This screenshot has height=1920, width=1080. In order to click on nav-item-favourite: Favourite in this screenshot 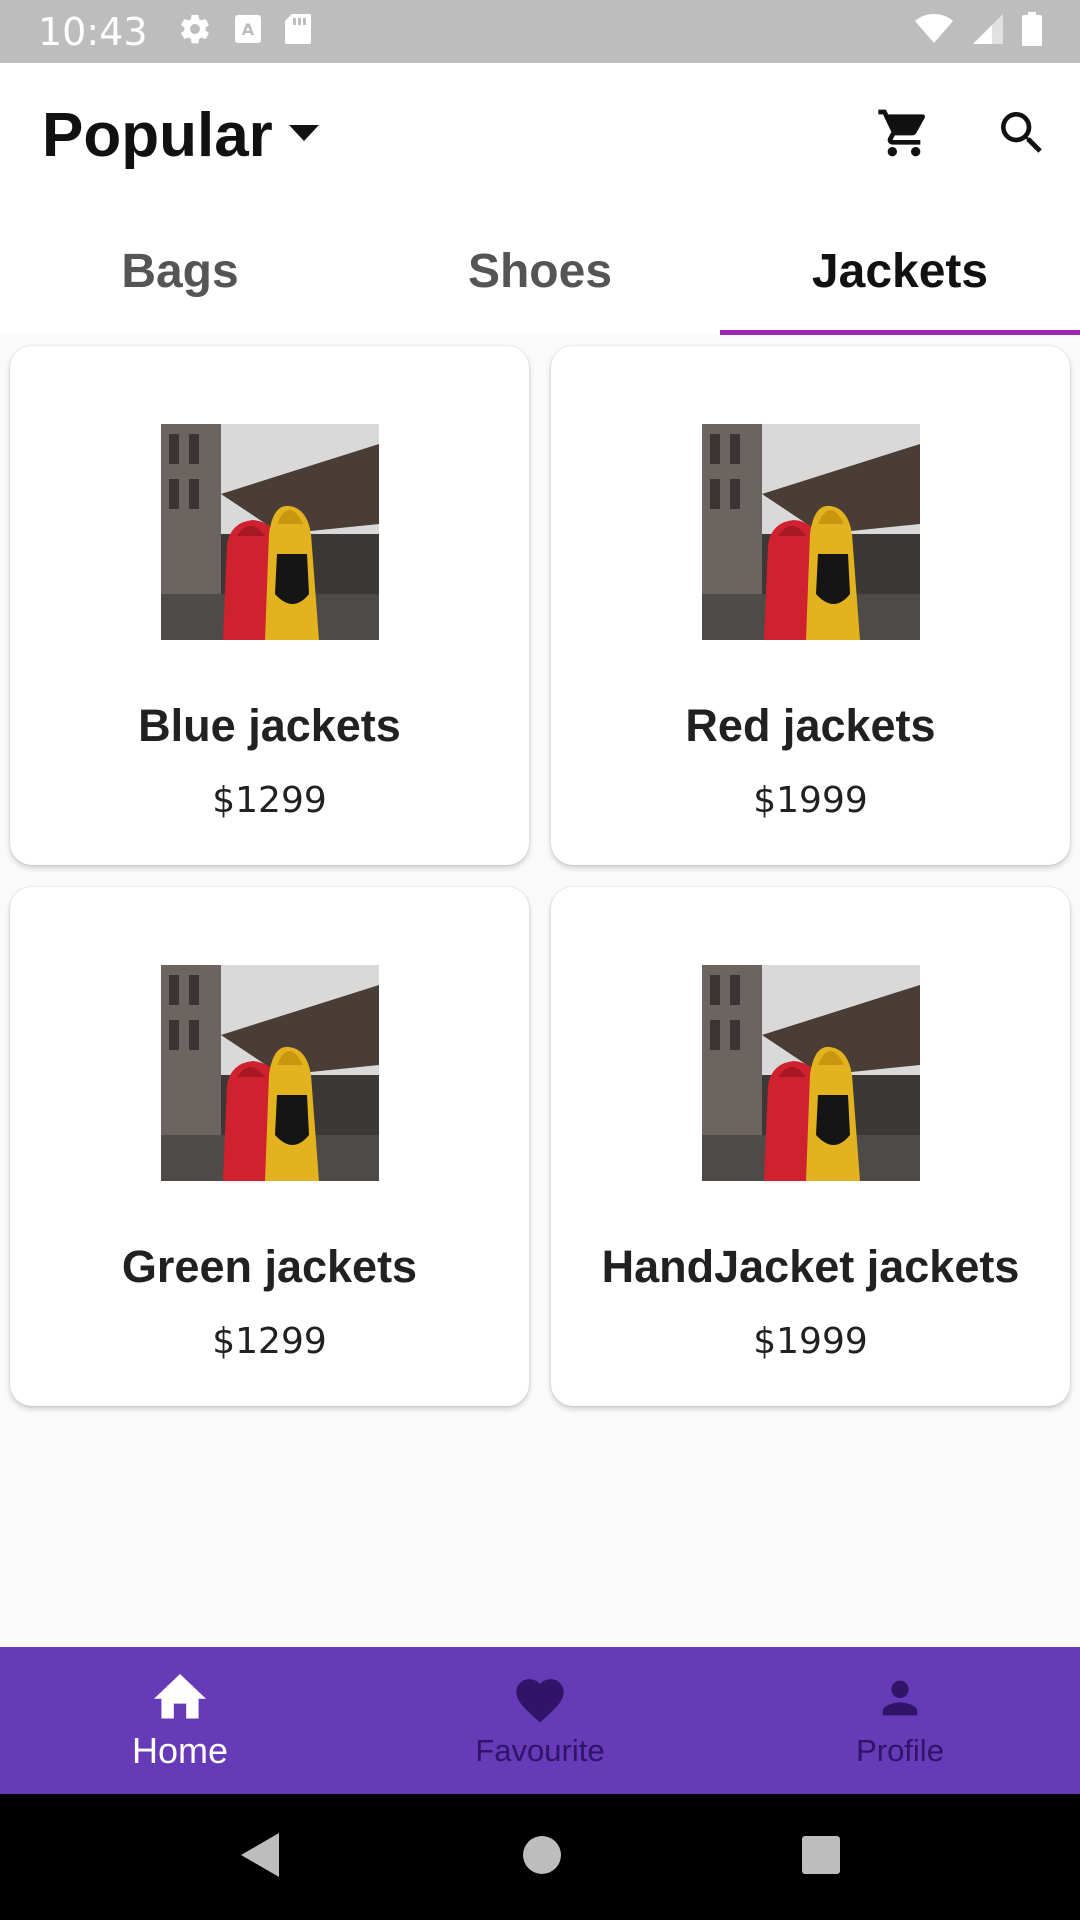, I will do `click(540, 1720)`.